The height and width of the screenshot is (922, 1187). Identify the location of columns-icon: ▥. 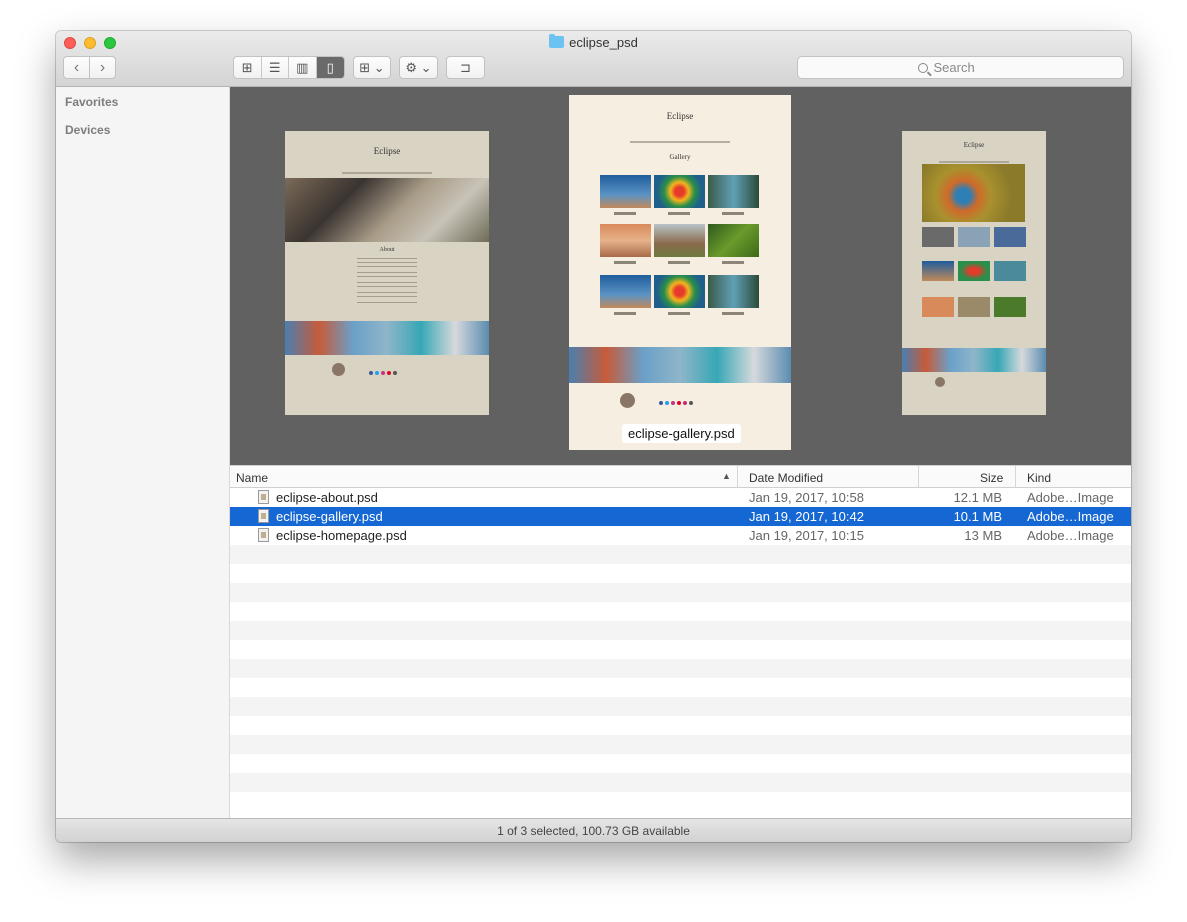
(302, 67).